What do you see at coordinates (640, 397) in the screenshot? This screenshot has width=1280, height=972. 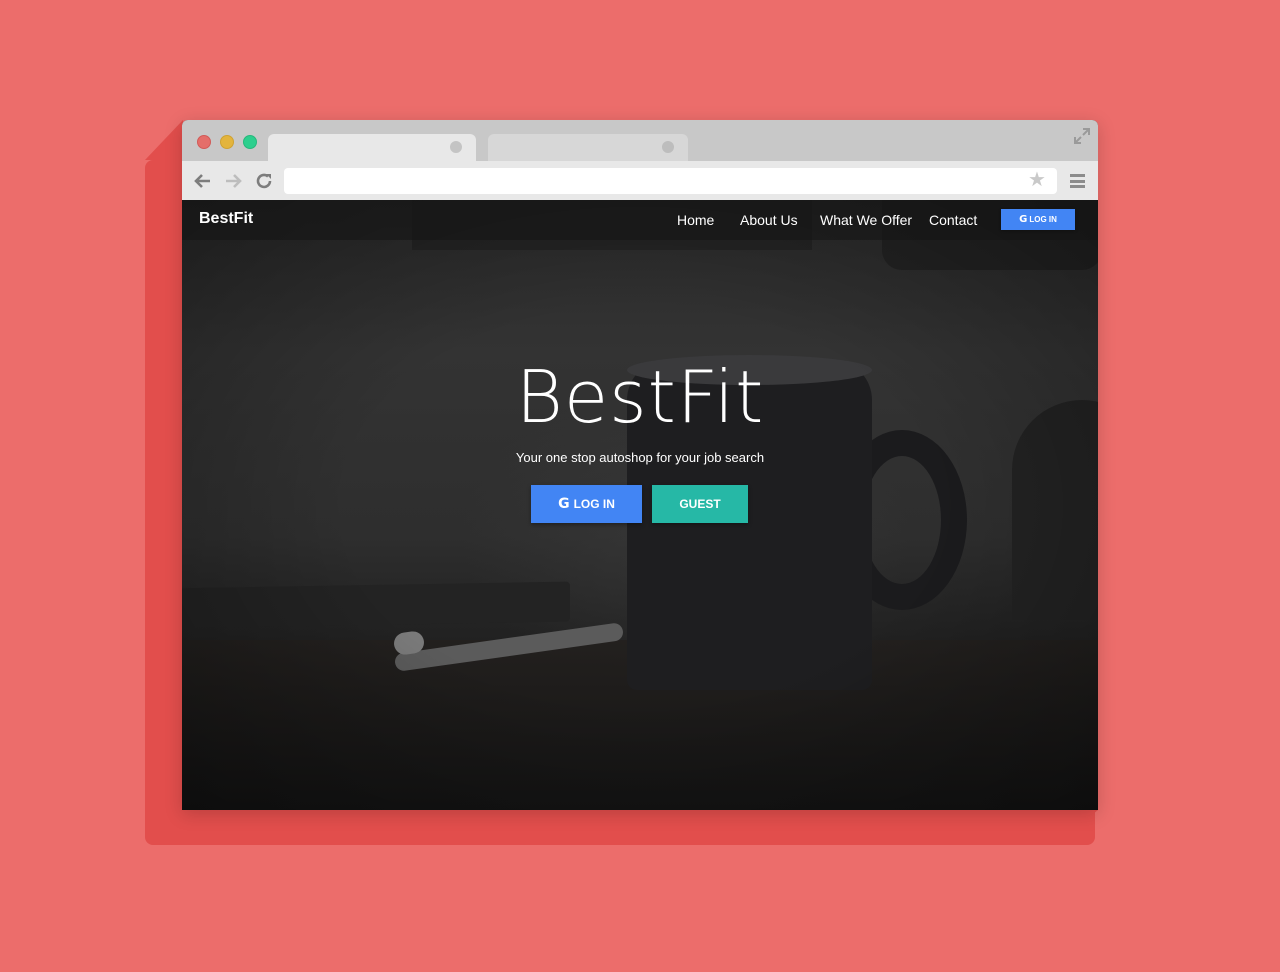 I see `hero-title: BestFit` at bounding box center [640, 397].